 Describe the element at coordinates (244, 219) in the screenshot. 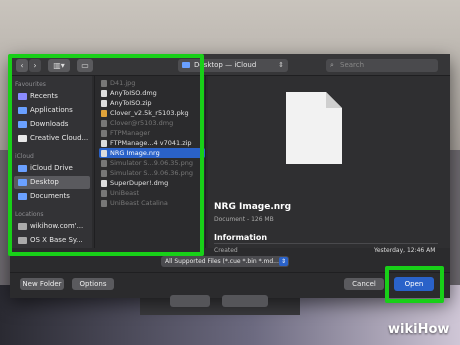

I see `preview-file-meta: Document - 126 MB` at that location.